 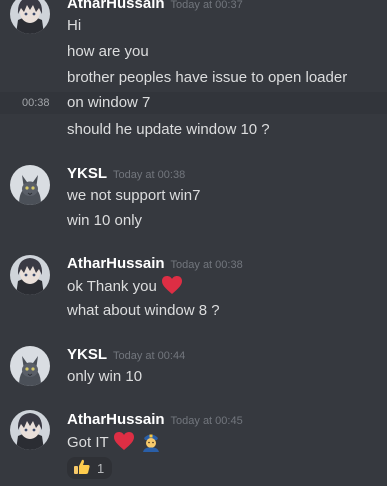 What do you see at coordinates (206, 421) in the screenshot?
I see `message-timestamp: Today at 00:45` at bounding box center [206, 421].